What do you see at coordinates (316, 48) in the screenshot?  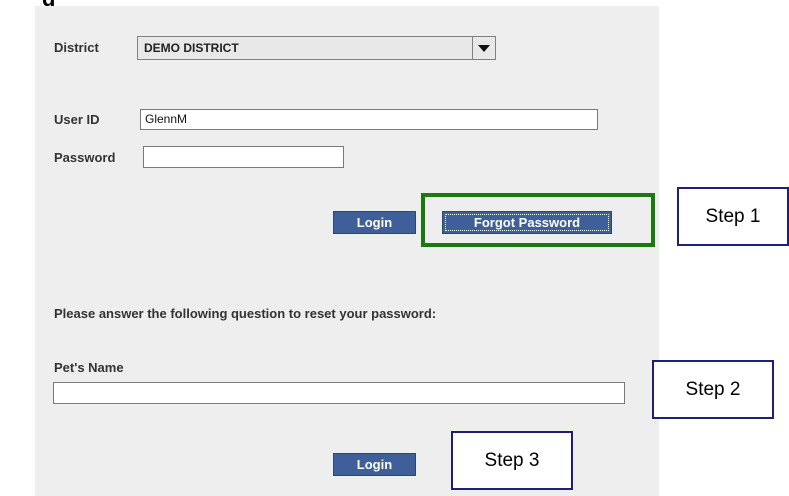 I see `district-select: DEMO DISTRICT` at bounding box center [316, 48].